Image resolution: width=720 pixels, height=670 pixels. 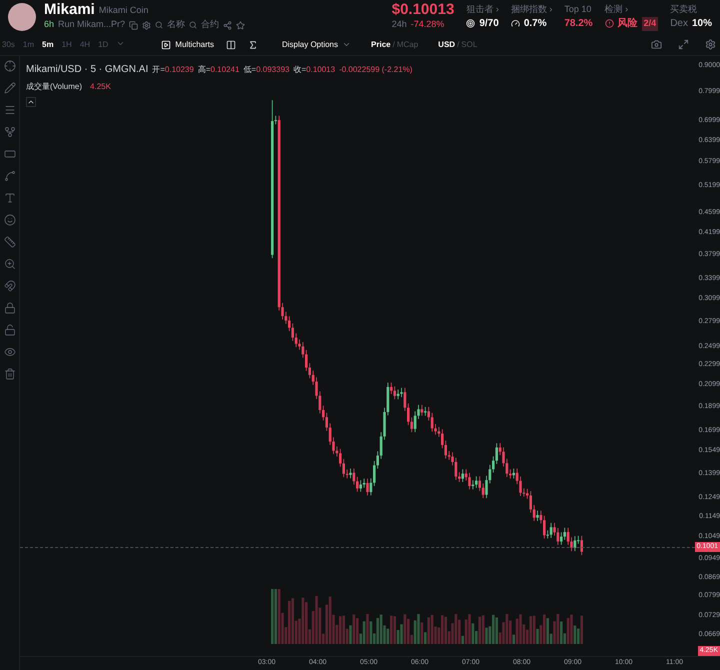 I want to click on magnet-icon, so click(x=10, y=286).